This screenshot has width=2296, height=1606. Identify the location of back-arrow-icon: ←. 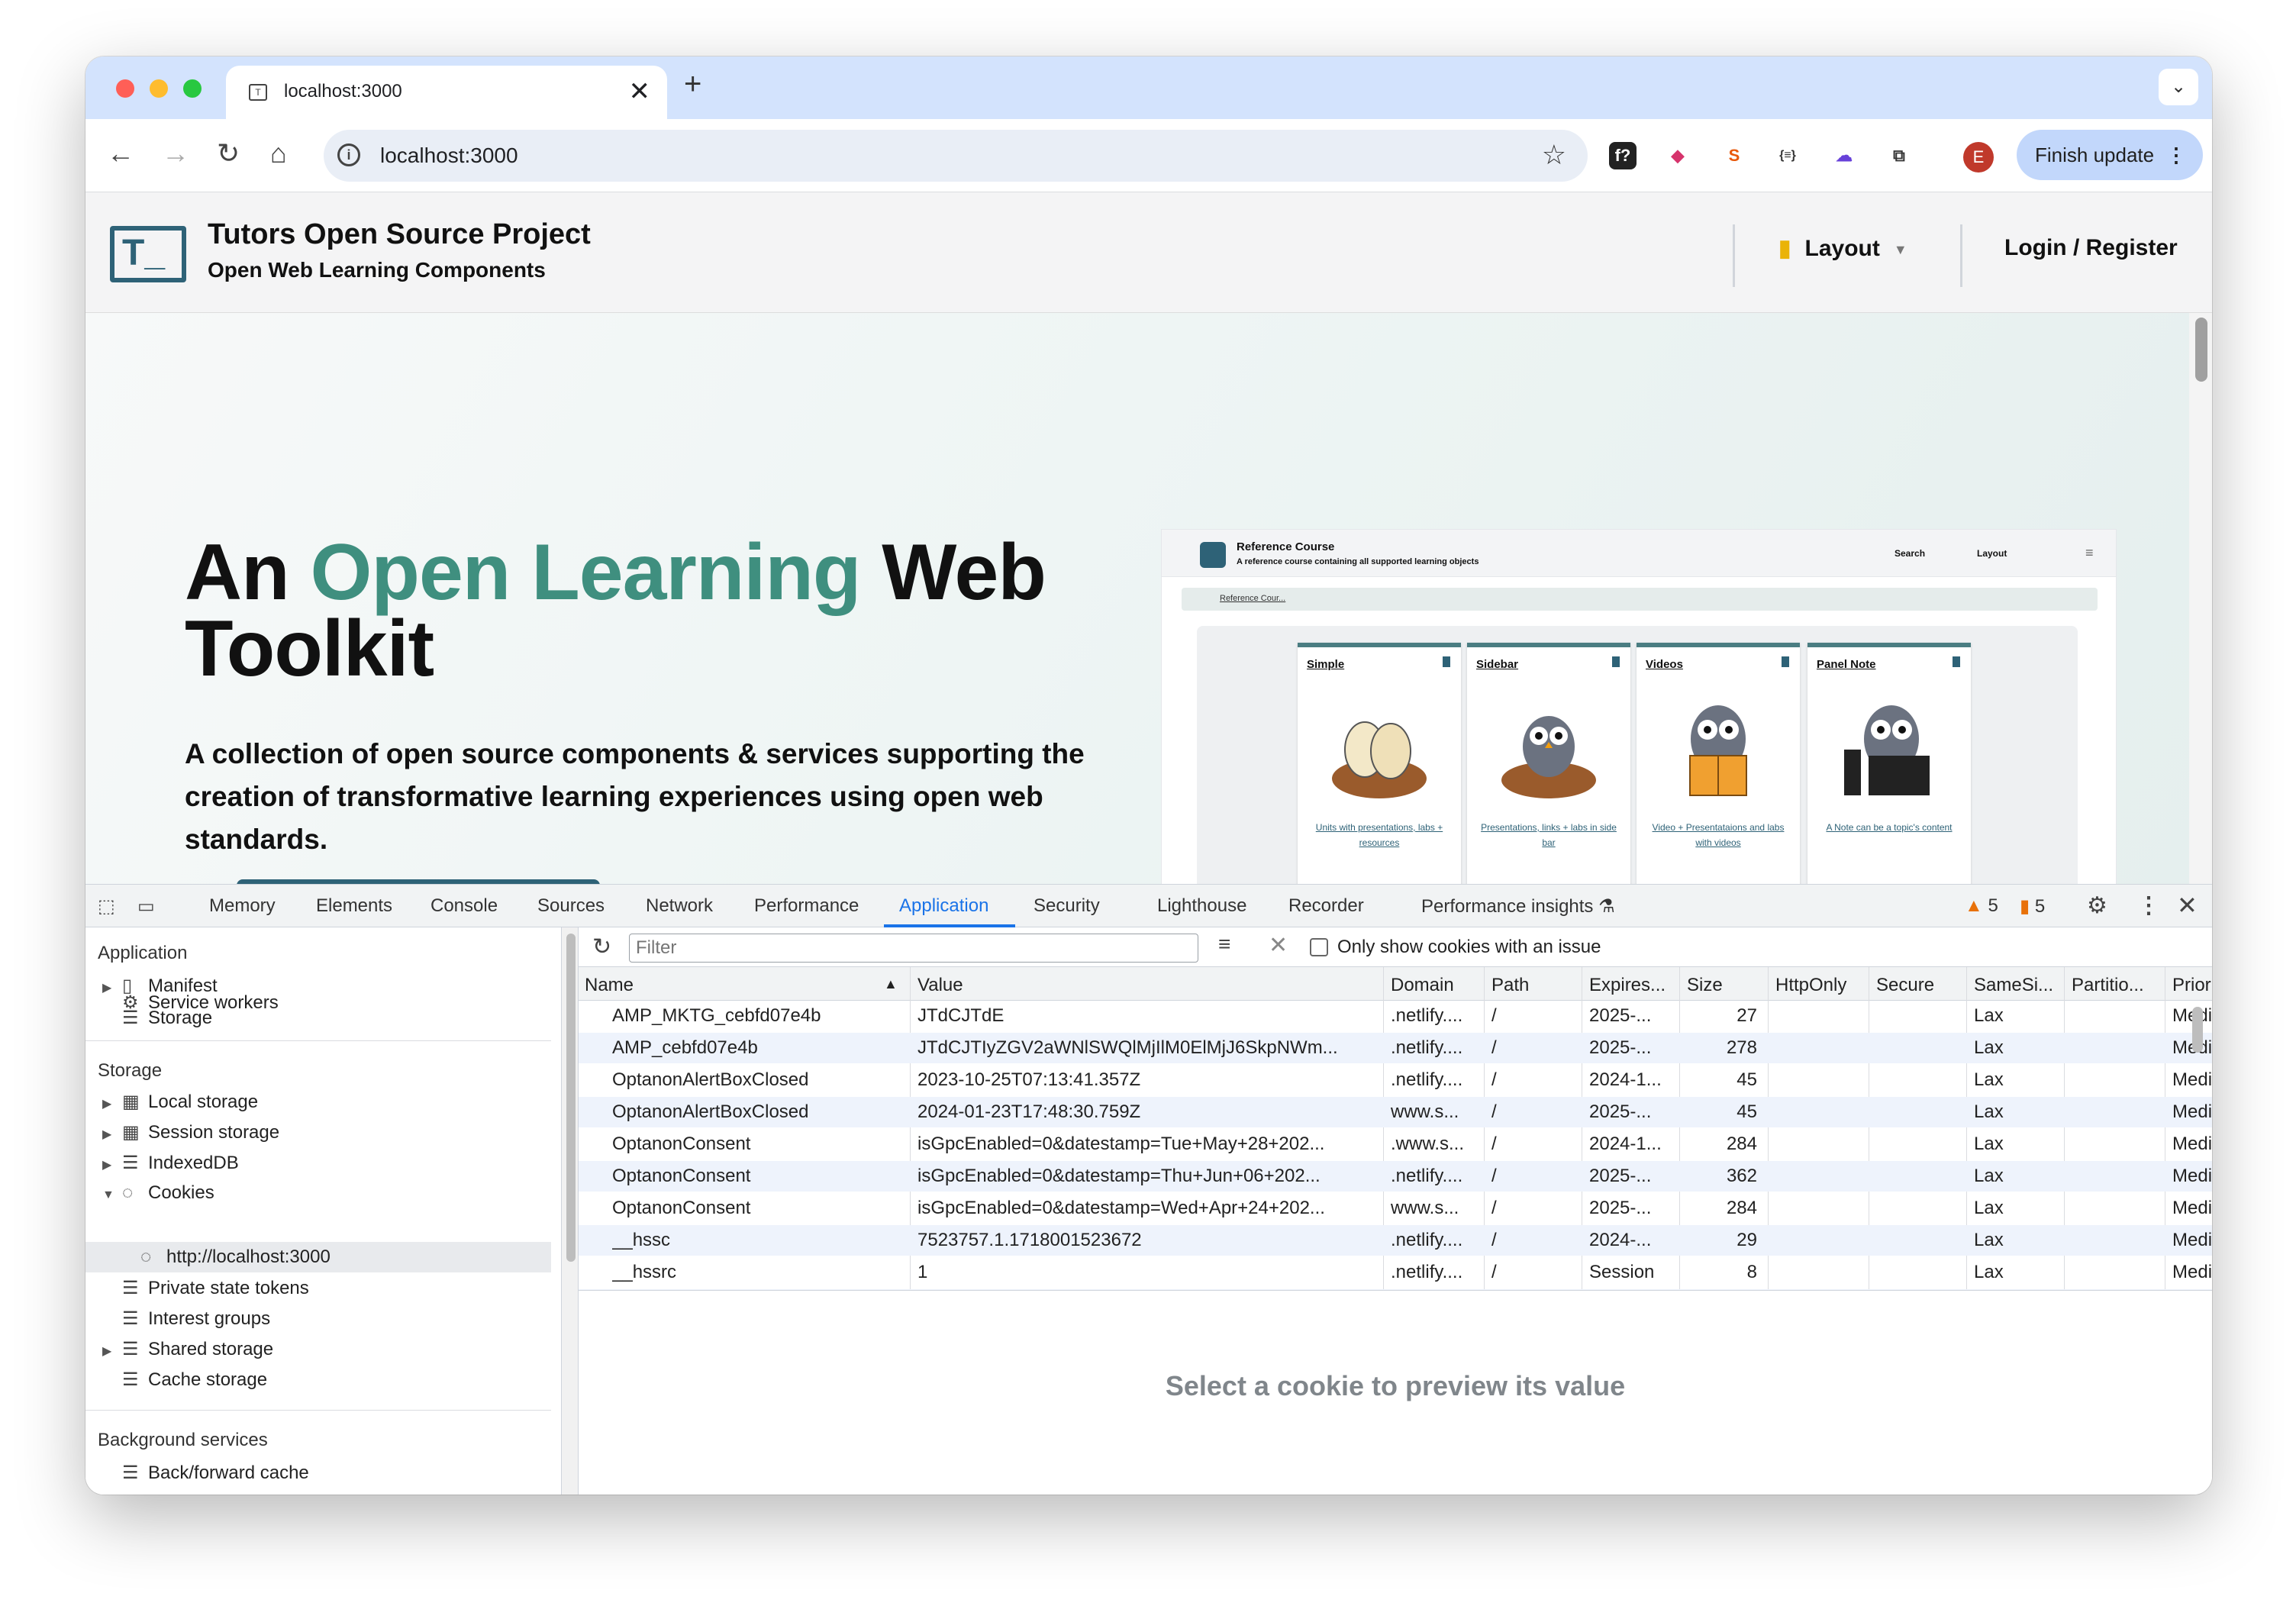
(120, 153).